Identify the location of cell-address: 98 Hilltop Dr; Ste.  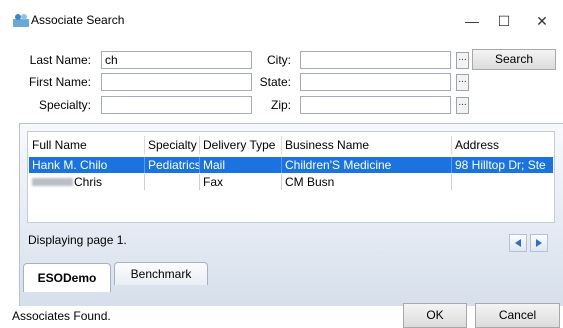
(500, 165).